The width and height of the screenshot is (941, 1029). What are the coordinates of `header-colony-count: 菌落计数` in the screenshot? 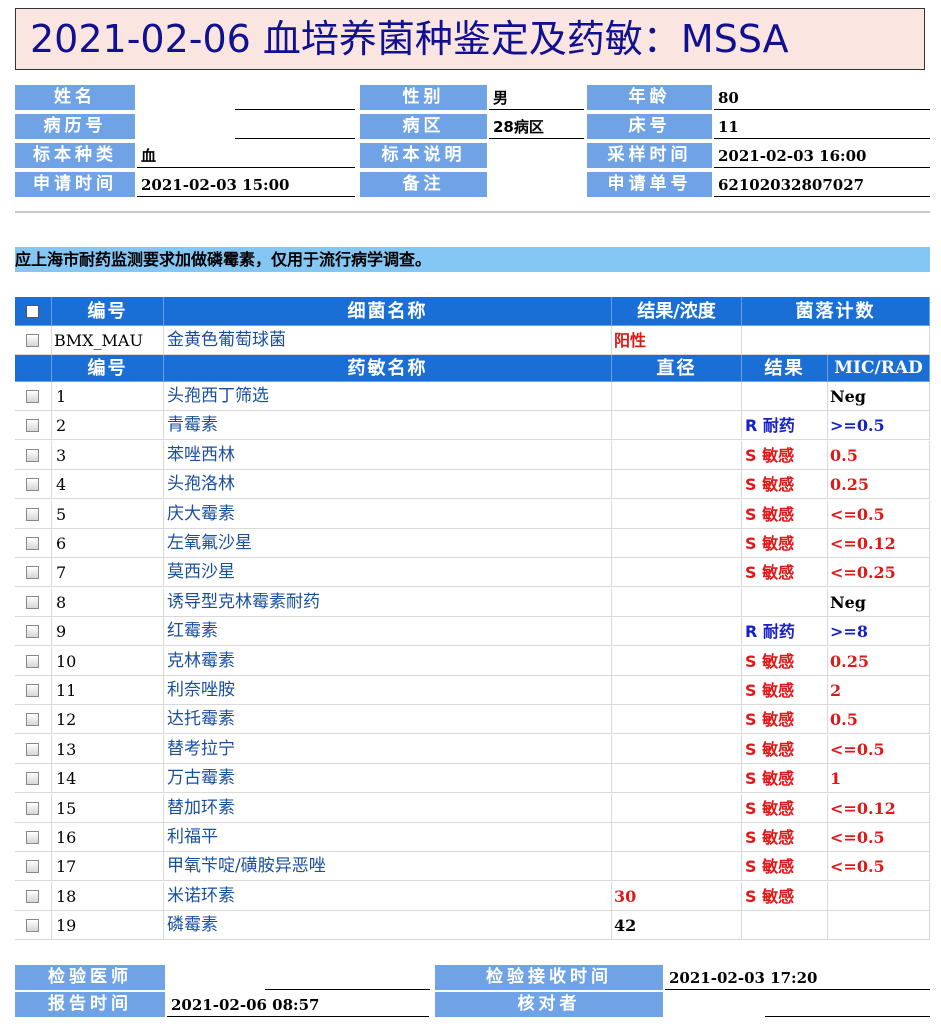 It's located at (836, 311).